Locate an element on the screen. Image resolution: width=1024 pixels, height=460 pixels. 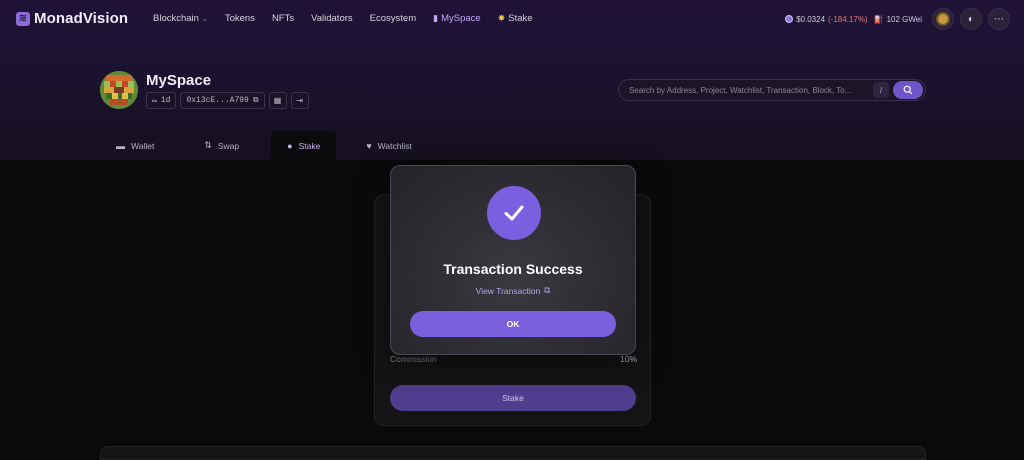
search-icon is located at coordinates (908, 90).